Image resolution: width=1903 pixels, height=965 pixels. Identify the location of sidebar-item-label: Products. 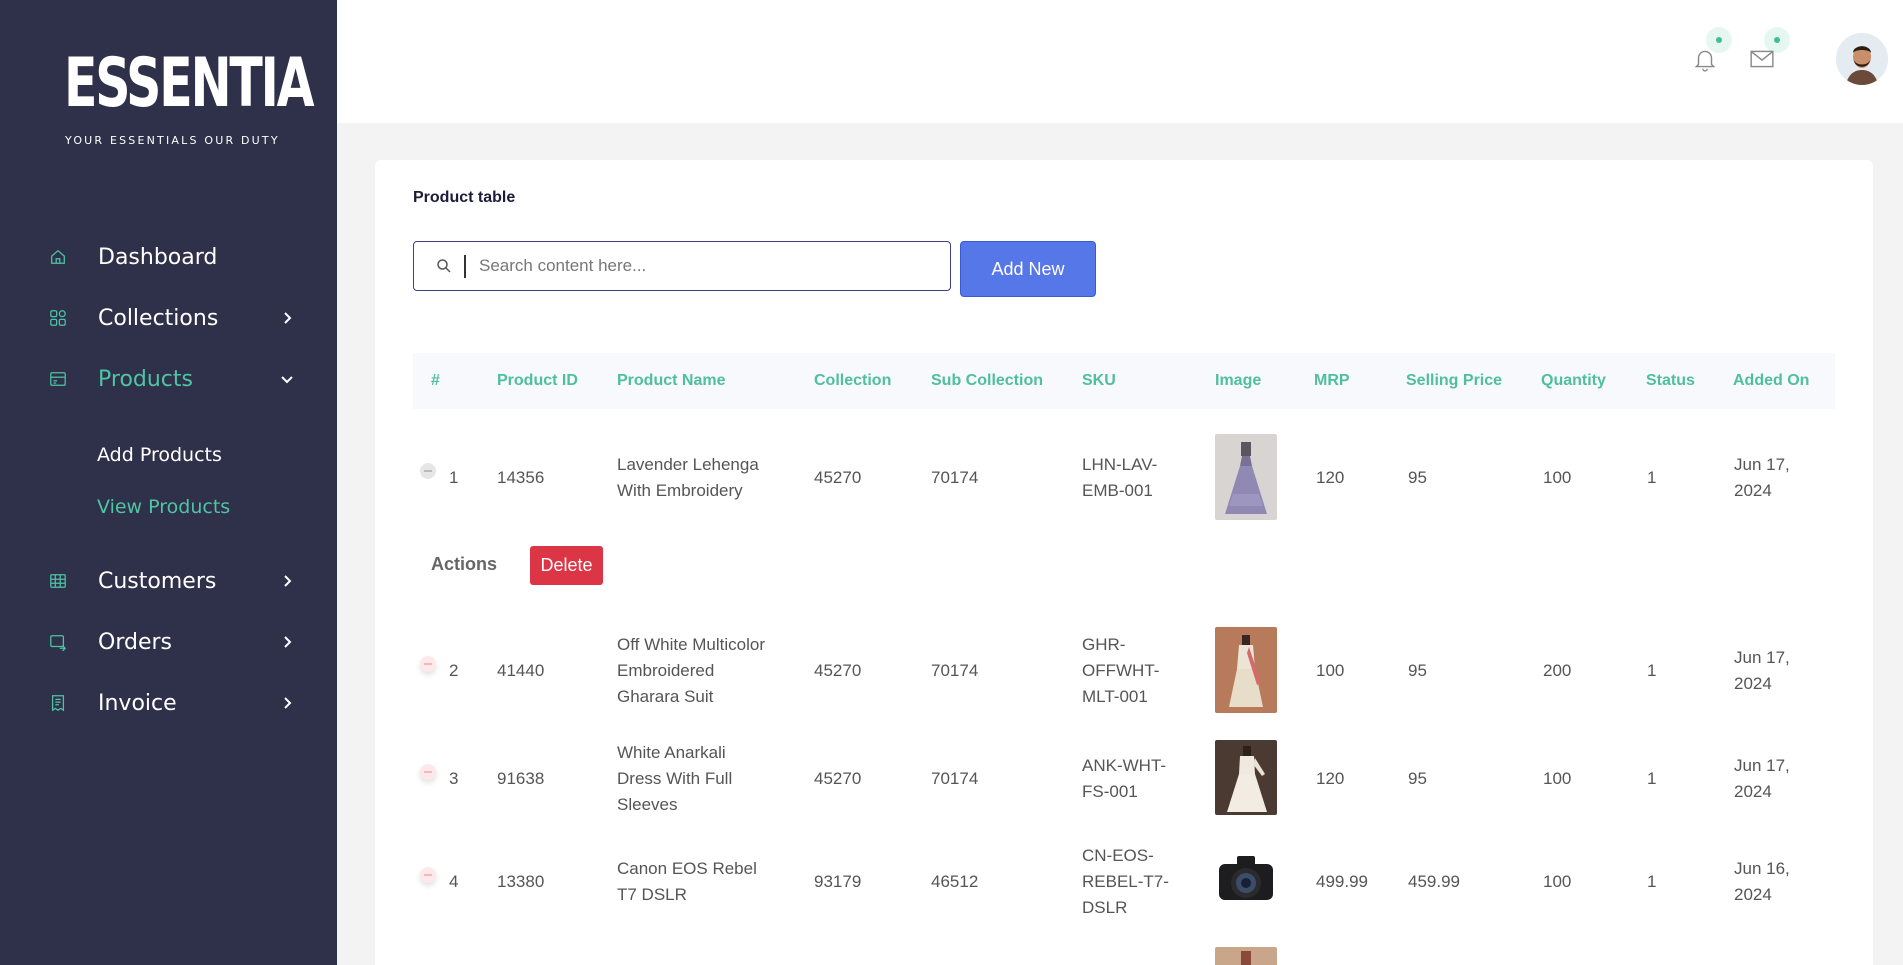
(145, 379).